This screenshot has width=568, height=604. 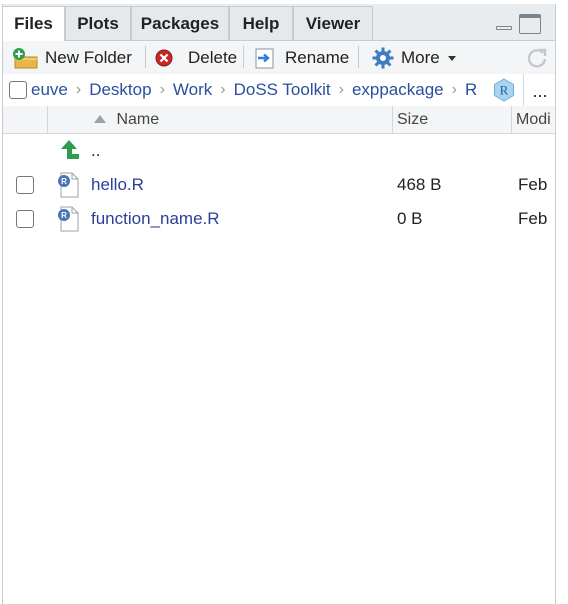 I want to click on select-all-checkbox, so click(x=18, y=90).